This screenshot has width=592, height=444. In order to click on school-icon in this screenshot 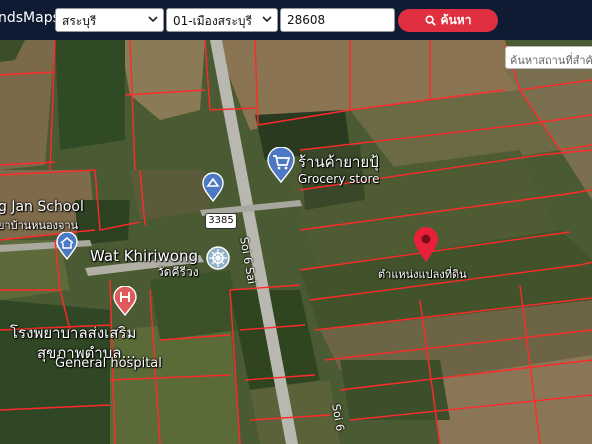, I will do `click(67, 248)`.